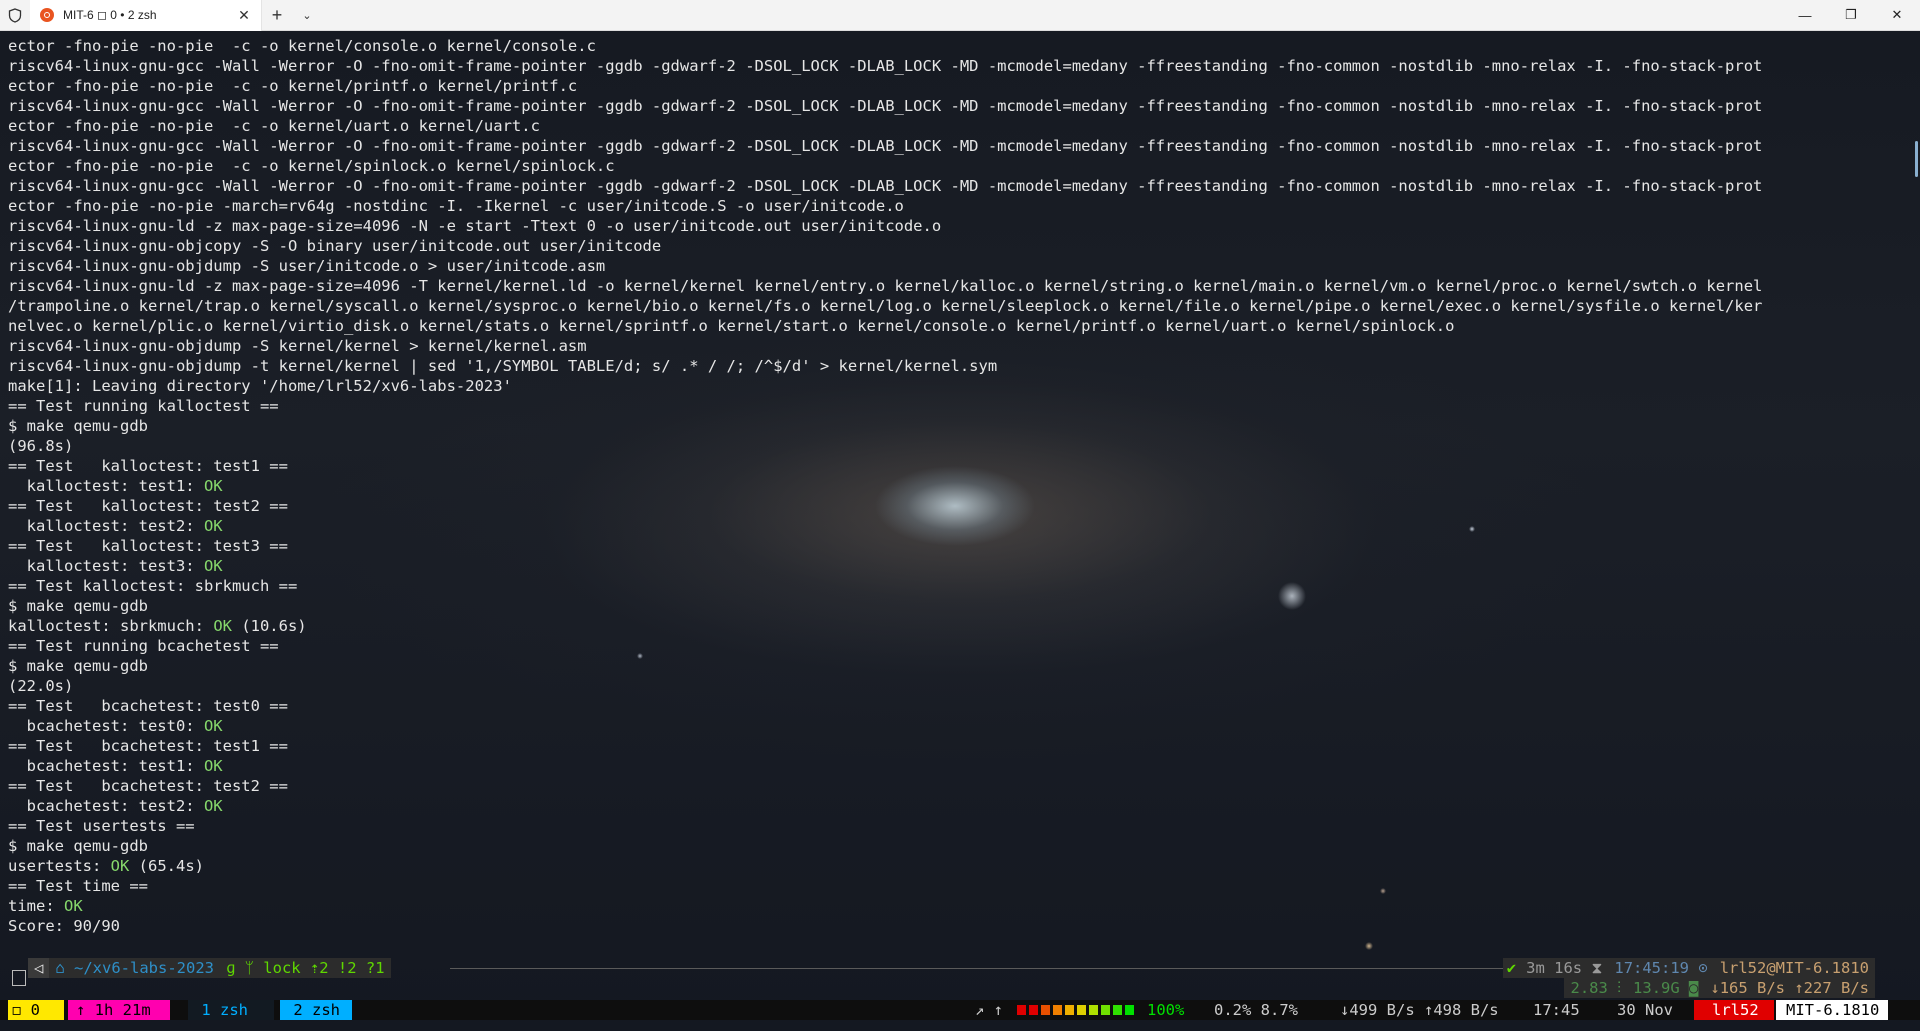 This screenshot has width=1920, height=1031. I want to click on shield-icon, so click(15, 15).